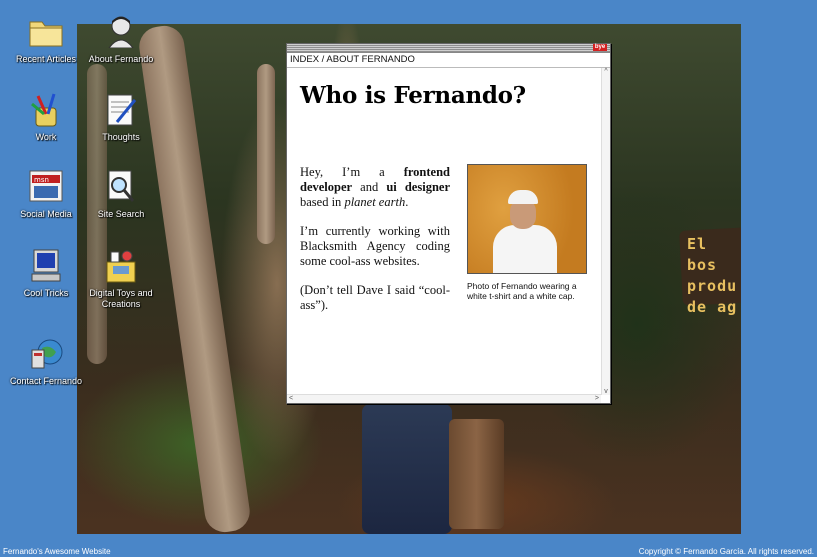  What do you see at coordinates (121, 266) in the screenshot?
I see `toy-box-icon` at bounding box center [121, 266].